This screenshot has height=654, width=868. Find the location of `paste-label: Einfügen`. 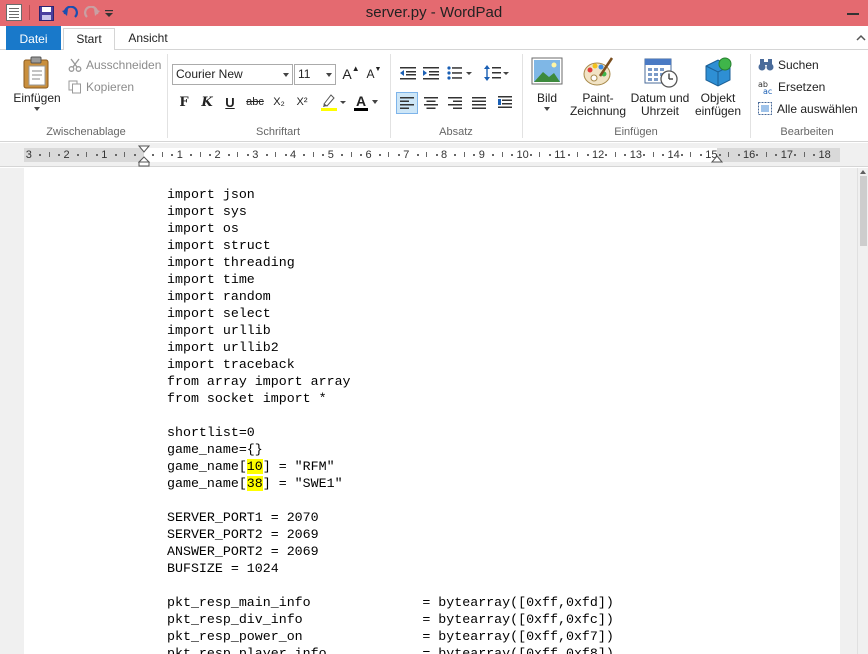

paste-label: Einfügen is located at coordinates (37, 98).